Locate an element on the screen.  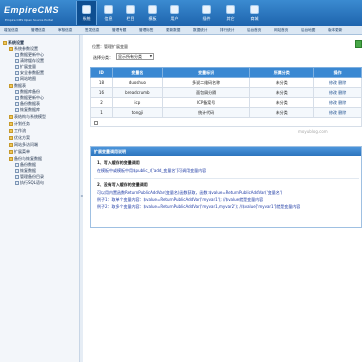
category-select: 显示所有分类 ▼ is located at coordinates (135, 56).